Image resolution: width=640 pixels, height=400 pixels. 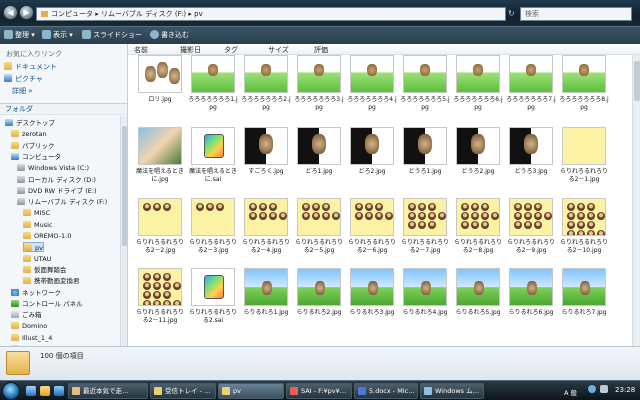 What do you see at coordinates (592, 389) in the screenshot?
I see `network-icon` at bounding box center [592, 389].